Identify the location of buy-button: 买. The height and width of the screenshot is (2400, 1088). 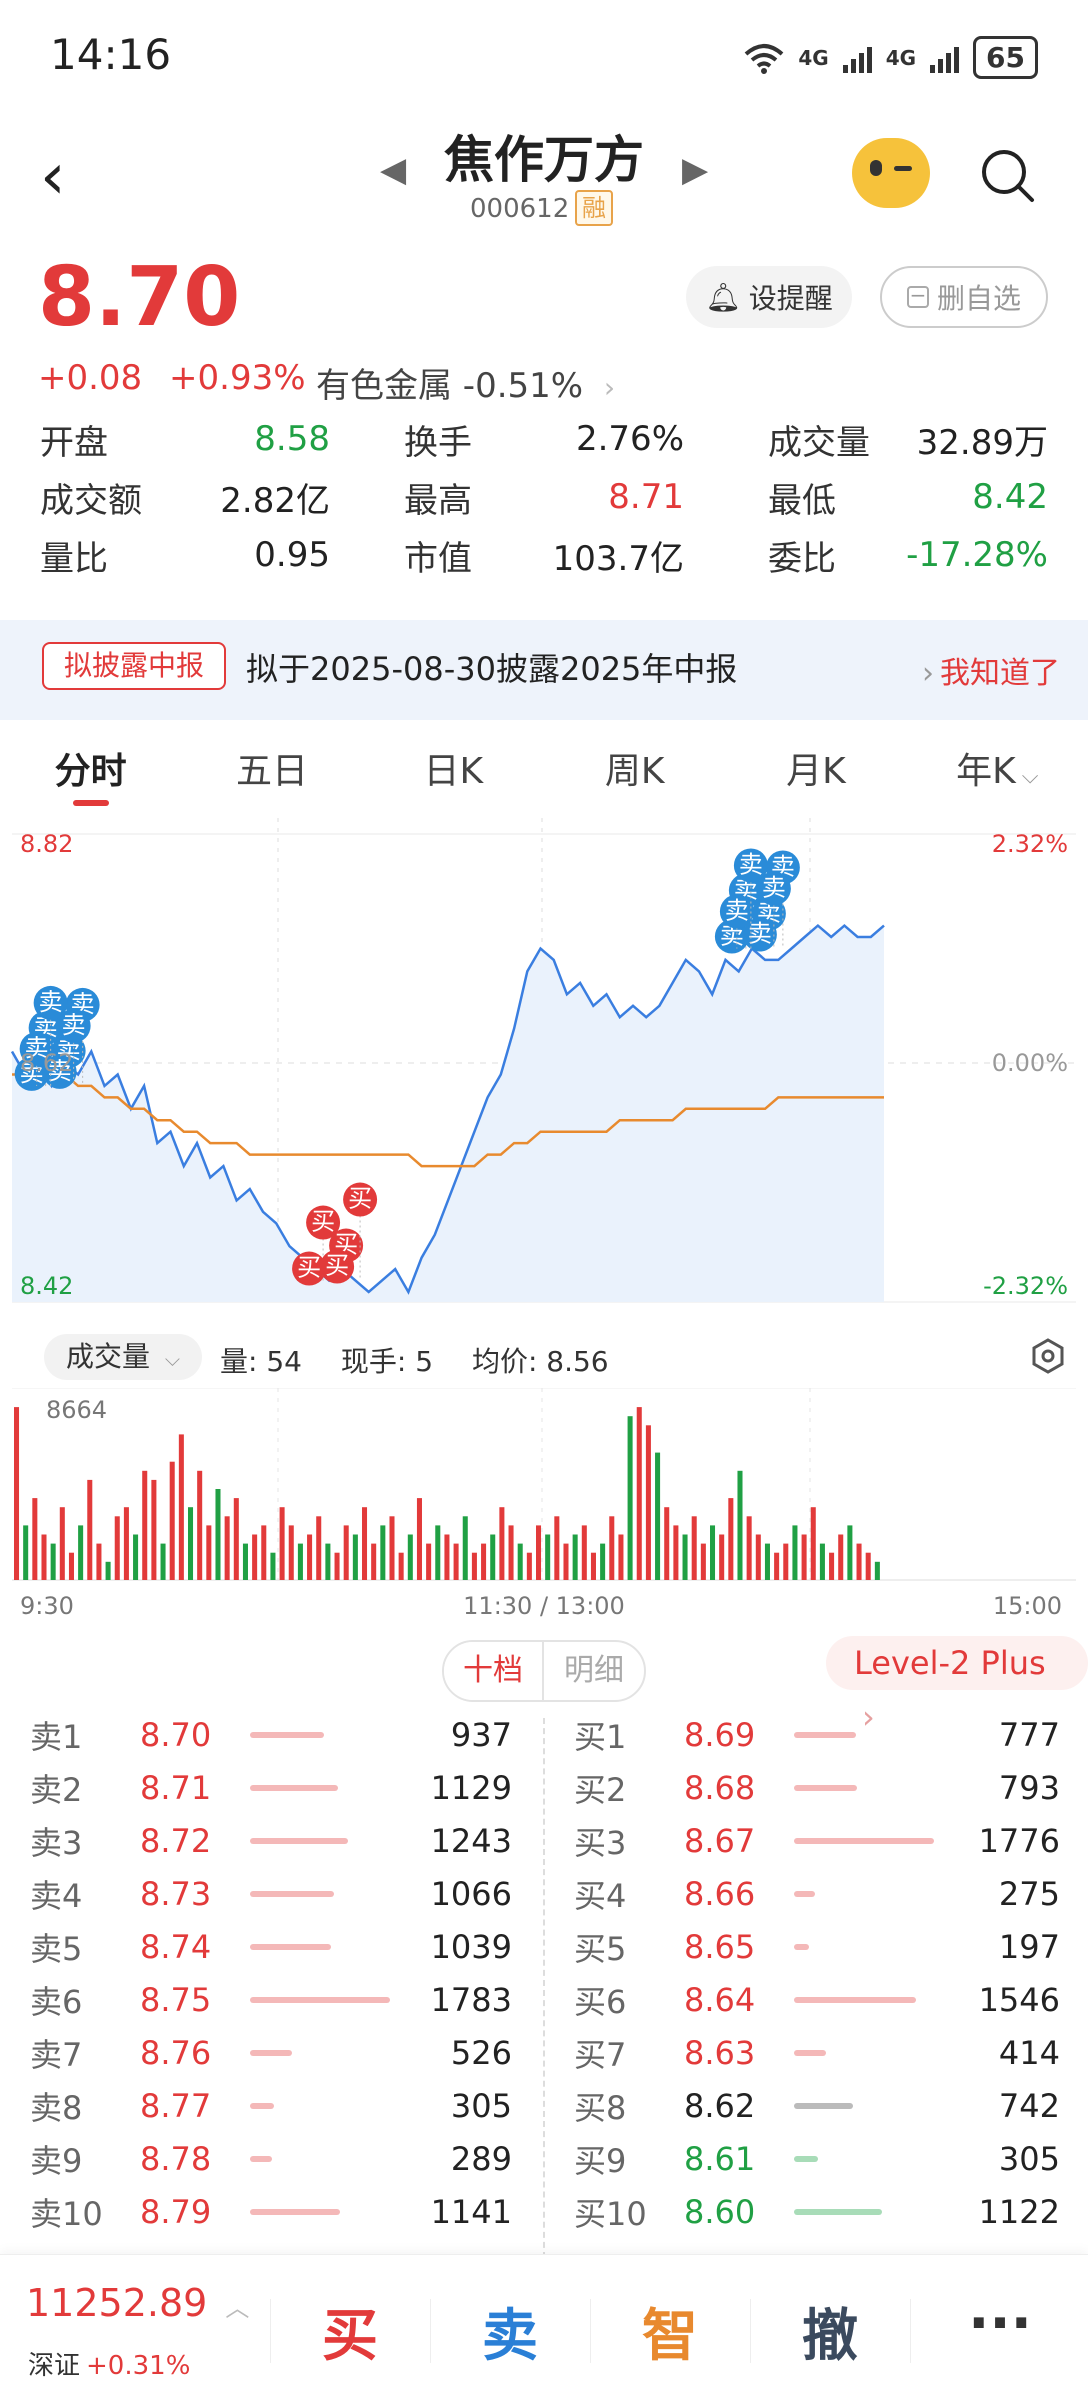
(350, 2331).